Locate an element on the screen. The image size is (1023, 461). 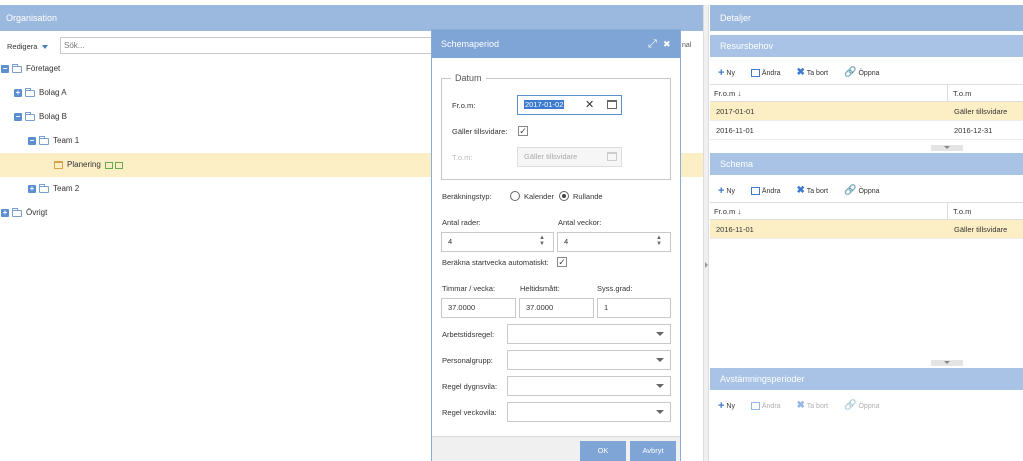
edit-menu-button: Redigera is located at coordinates (28, 46).